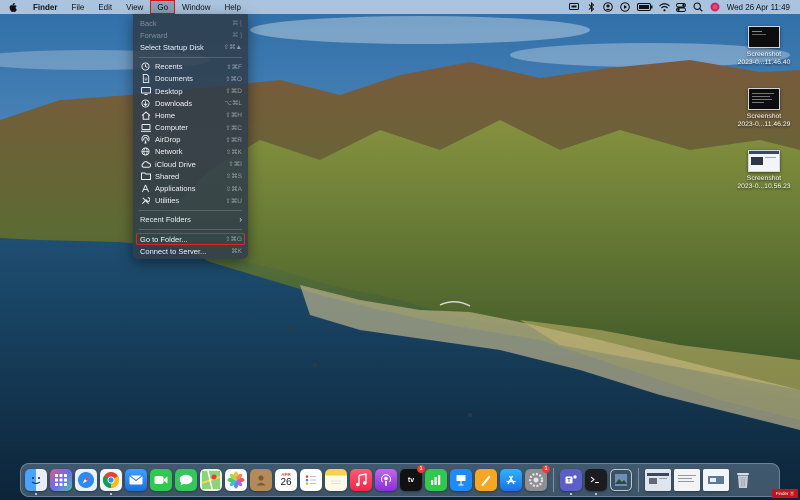 Image resolution: width=800 pixels, height=500 pixels. Describe the element at coordinates (233, 104) in the screenshot. I see `menu-item-shortcut: ⌥⌘L` at that location.